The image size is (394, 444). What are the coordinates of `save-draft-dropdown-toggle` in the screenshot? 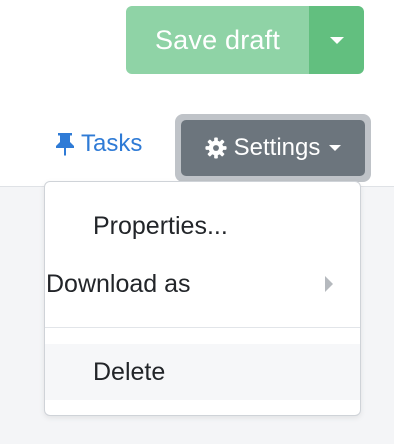 It's located at (336, 40).